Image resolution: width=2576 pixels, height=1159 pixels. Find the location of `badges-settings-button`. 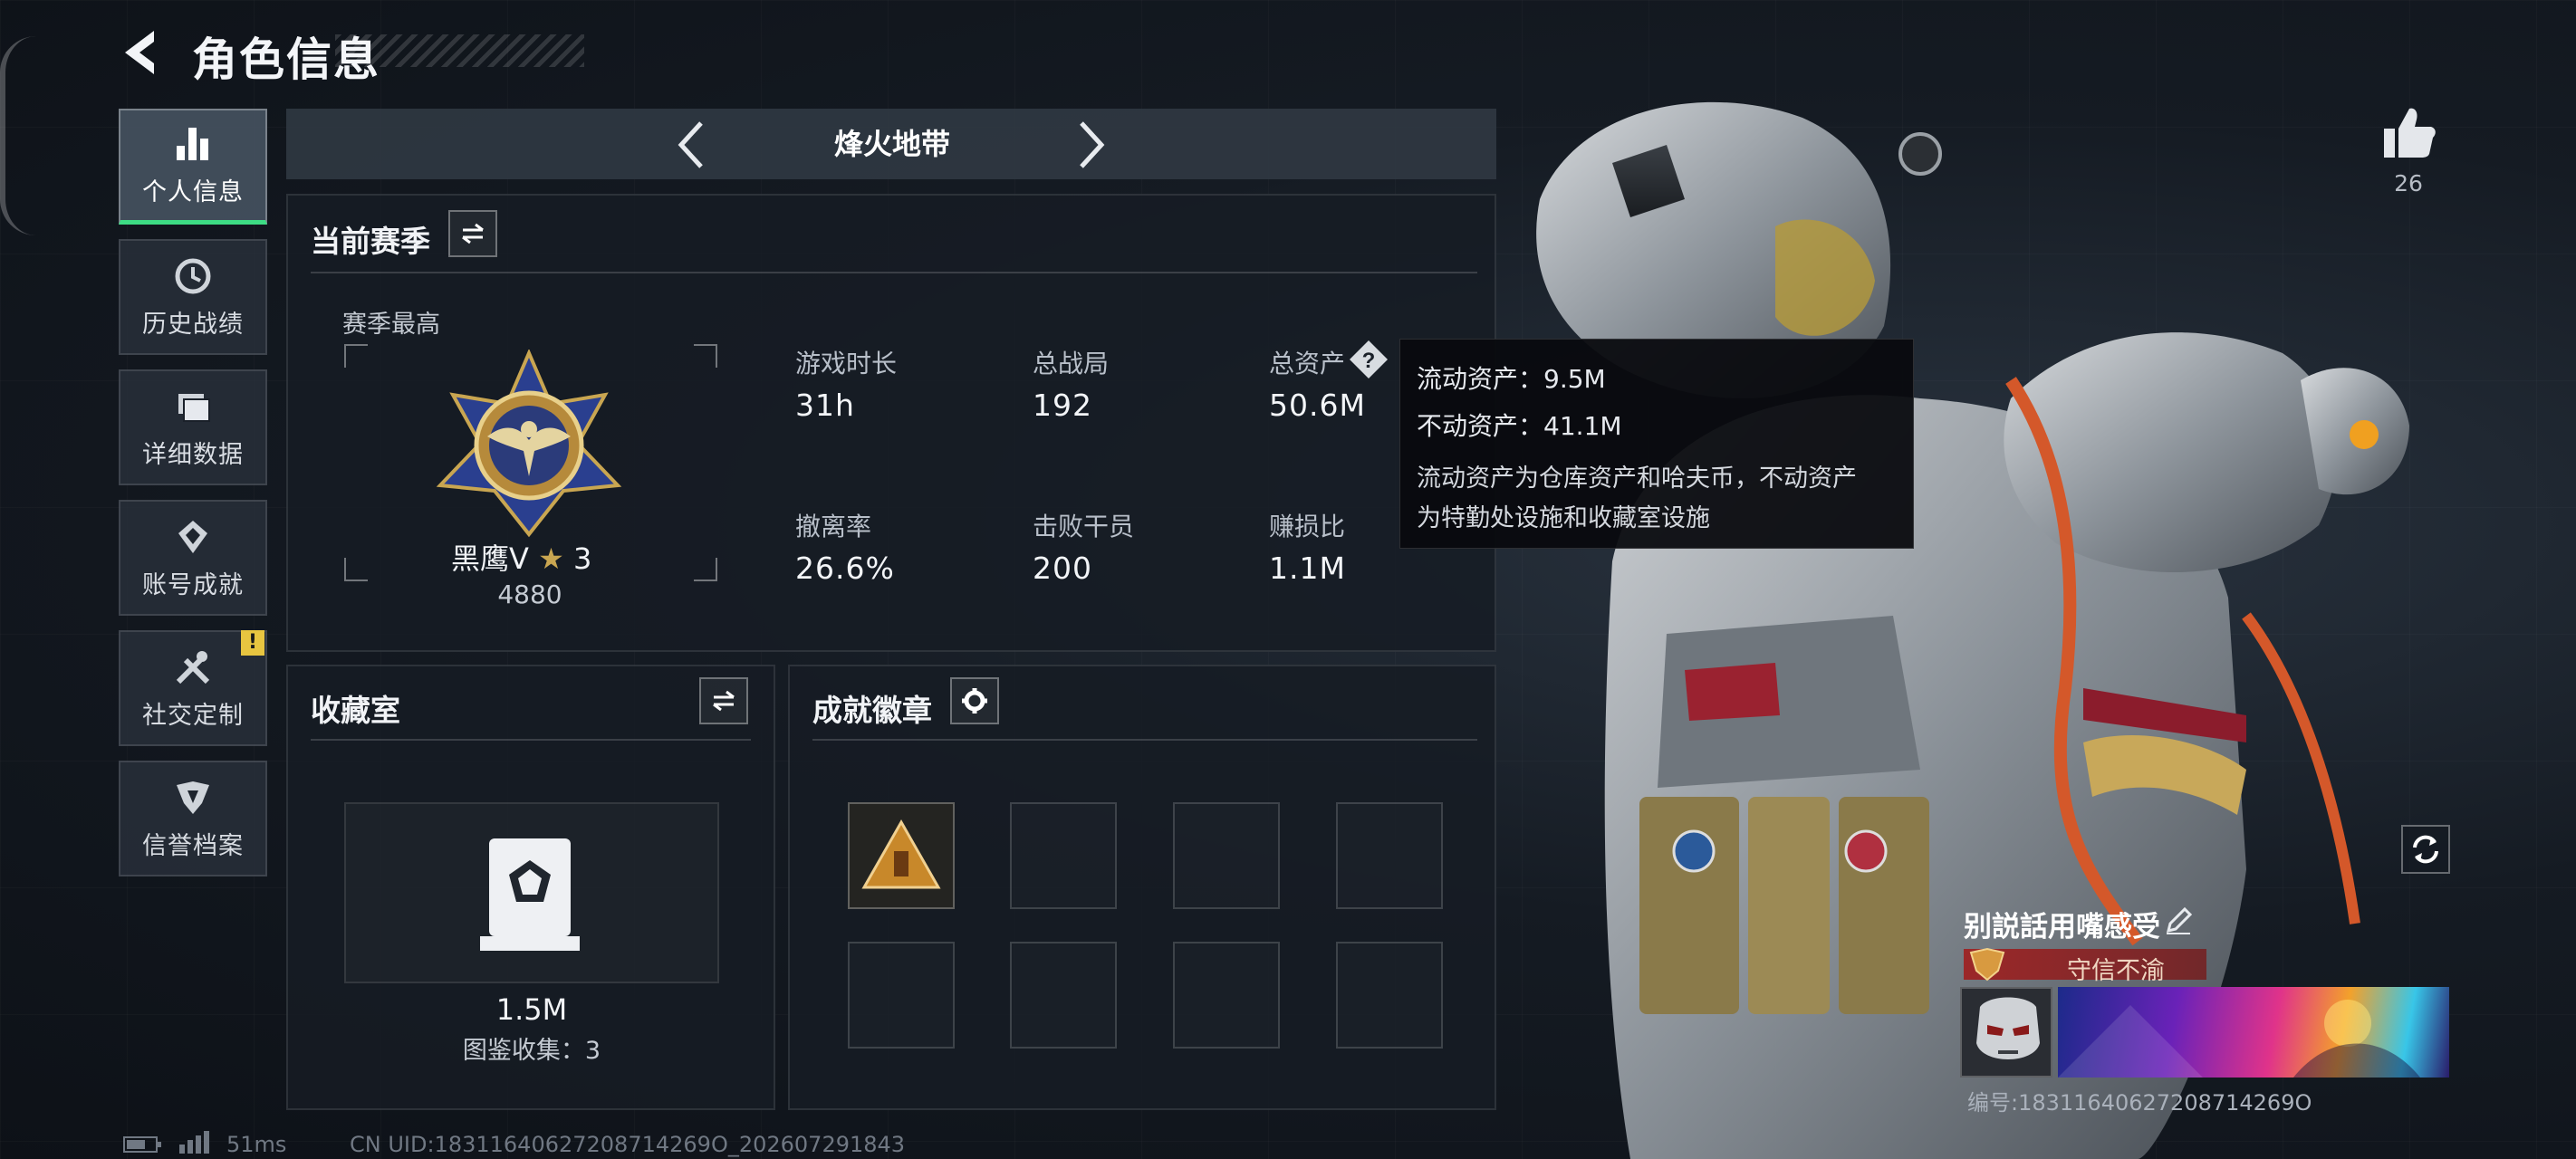

badges-settings-button is located at coordinates (974, 700).